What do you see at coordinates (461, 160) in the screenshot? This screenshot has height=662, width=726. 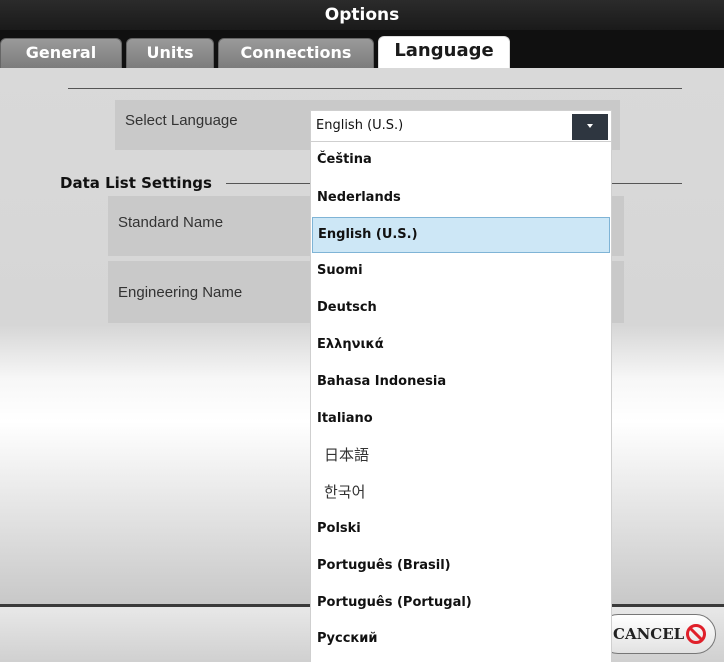 I see `language-option: Čeština` at bounding box center [461, 160].